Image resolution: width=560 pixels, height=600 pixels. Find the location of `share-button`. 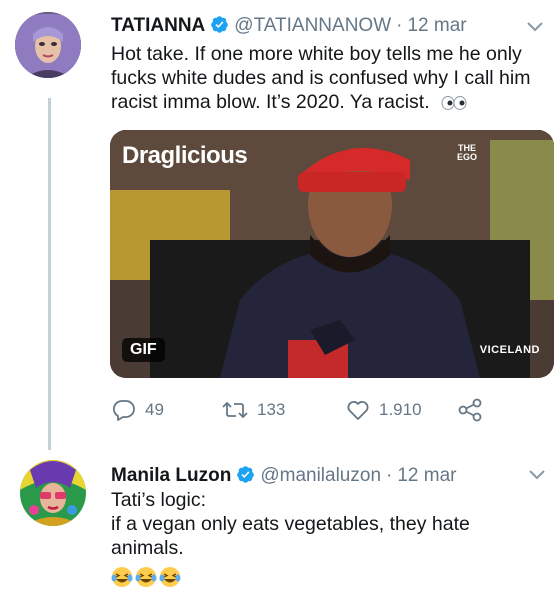

share-button is located at coordinates (475, 410).